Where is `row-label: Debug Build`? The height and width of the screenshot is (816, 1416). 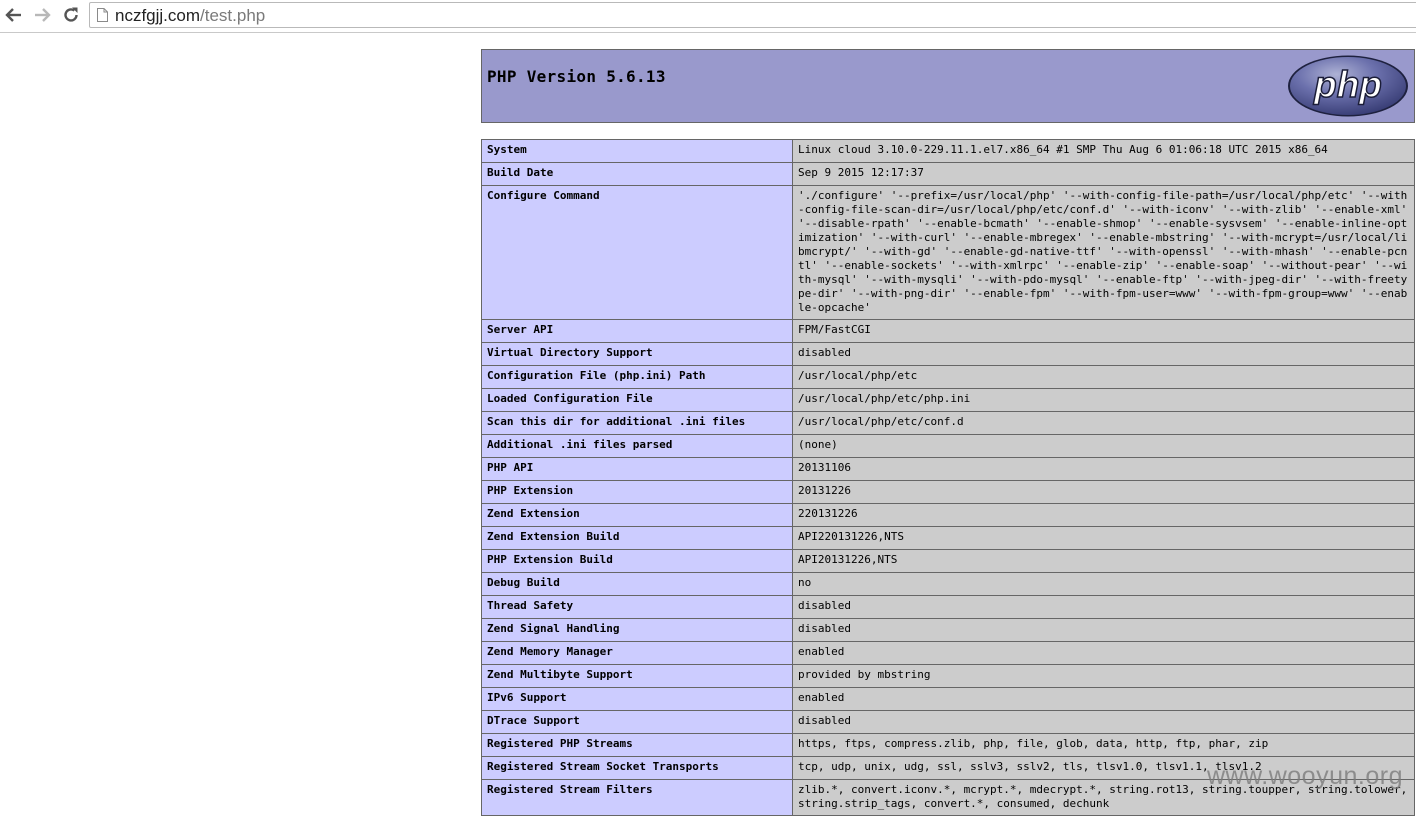 row-label: Debug Build is located at coordinates (637, 584).